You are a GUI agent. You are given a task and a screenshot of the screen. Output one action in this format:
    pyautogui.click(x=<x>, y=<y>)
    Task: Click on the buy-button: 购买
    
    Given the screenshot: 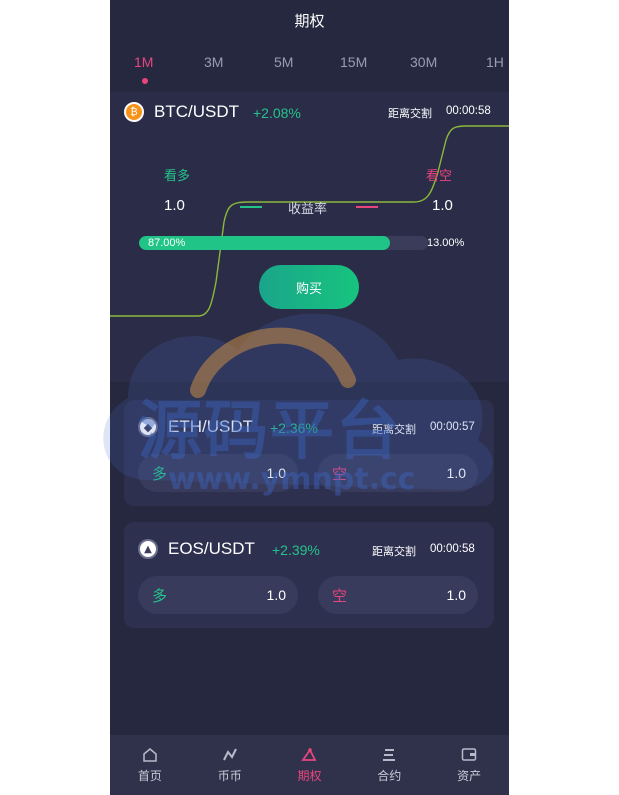 What is the action you would take?
    pyautogui.click(x=309, y=287)
    